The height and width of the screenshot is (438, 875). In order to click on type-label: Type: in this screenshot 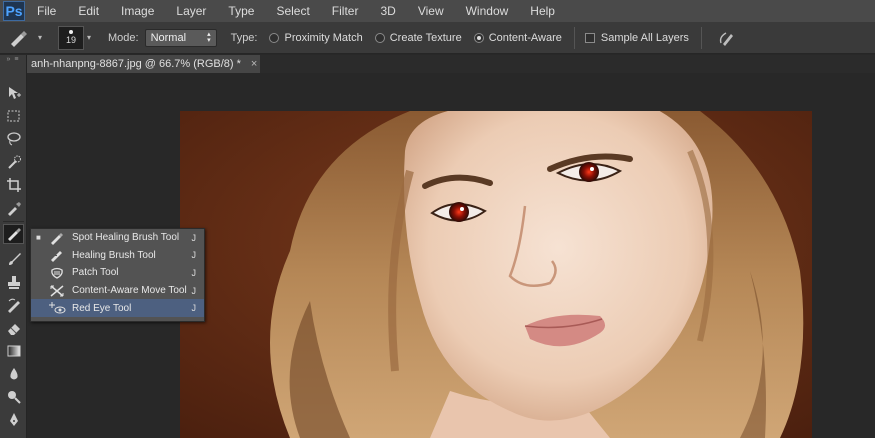, I will do `click(244, 37)`.